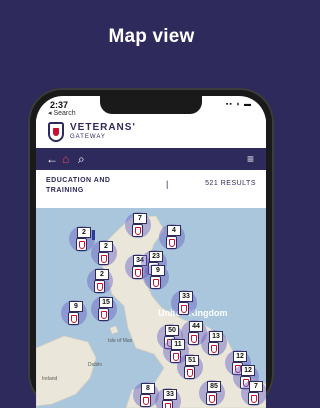 This screenshot has width=320, height=408. Describe the element at coordinates (93, 235) in the screenshot. I see `selected-marker-indicator` at that location.